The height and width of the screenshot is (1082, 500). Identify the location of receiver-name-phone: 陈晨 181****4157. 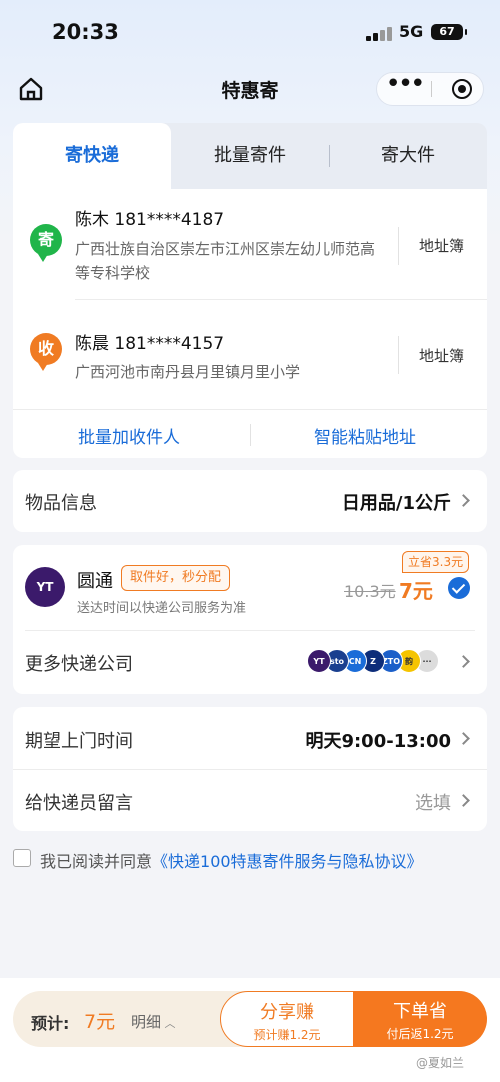
(149, 341).